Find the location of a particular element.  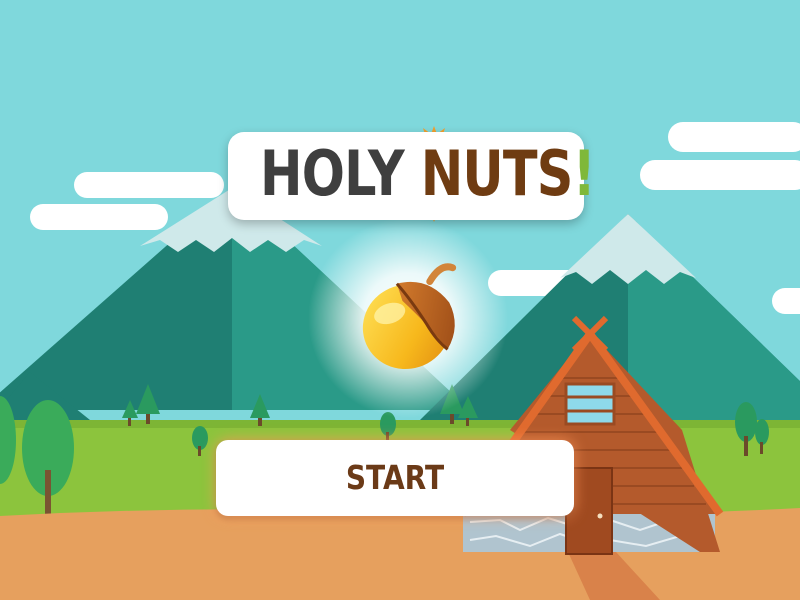

start-button: START is located at coordinates (395, 478).